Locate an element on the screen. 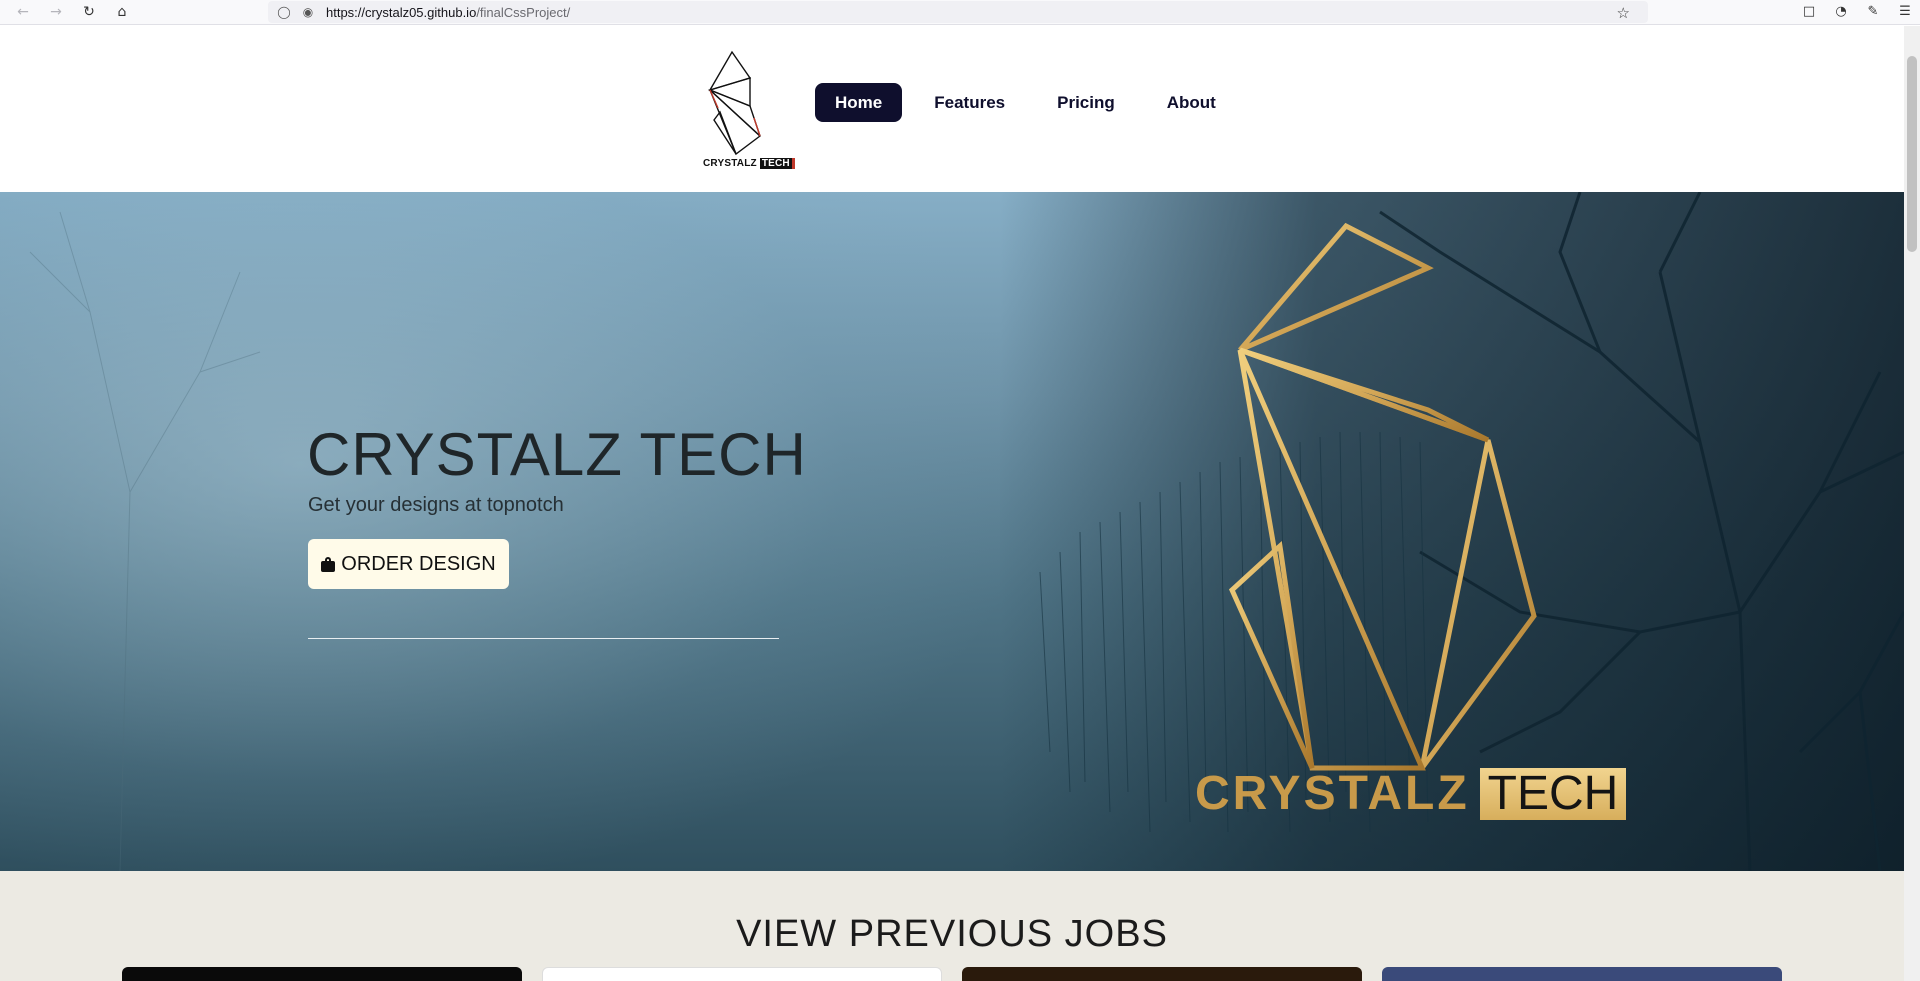 This screenshot has height=981, width=1920. previous-jobs-section: VIEW PREVIOUS JOBS is located at coordinates (952, 926).